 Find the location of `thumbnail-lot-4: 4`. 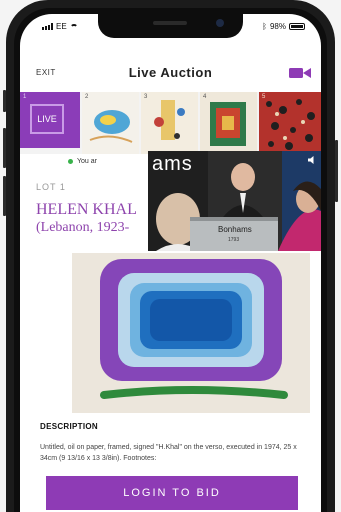

thumbnail-lot-4: 4 is located at coordinates (228, 123).